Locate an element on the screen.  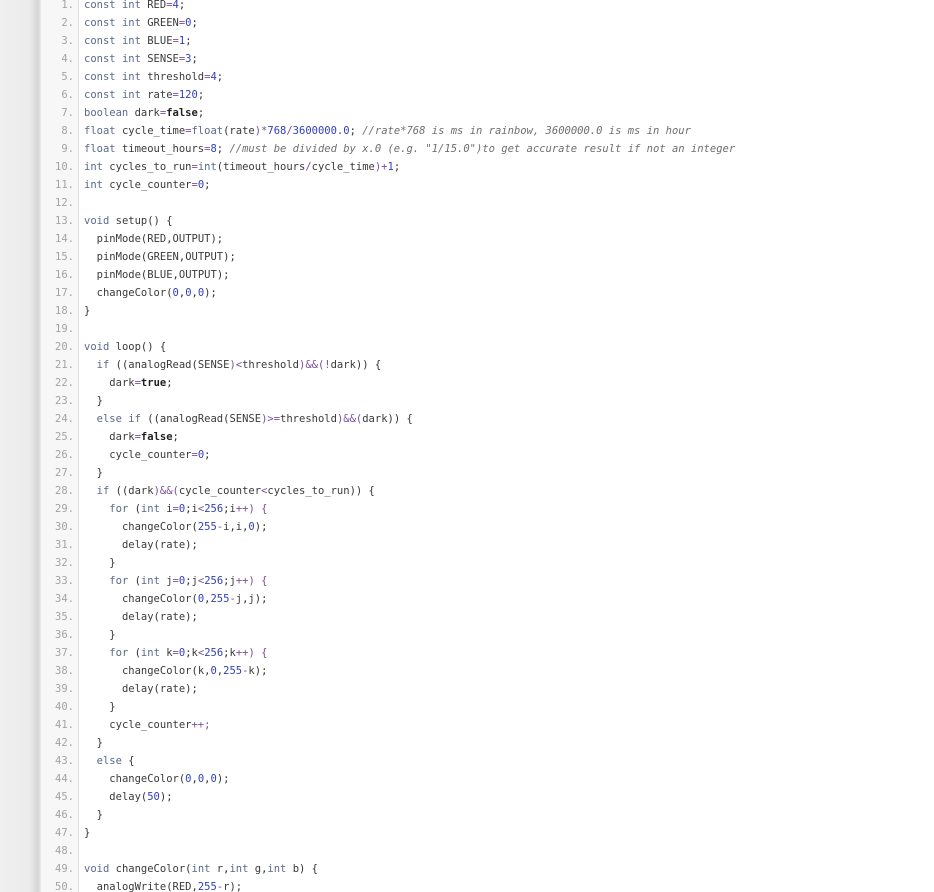
line-number: 18. is located at coordinates (64, 311).